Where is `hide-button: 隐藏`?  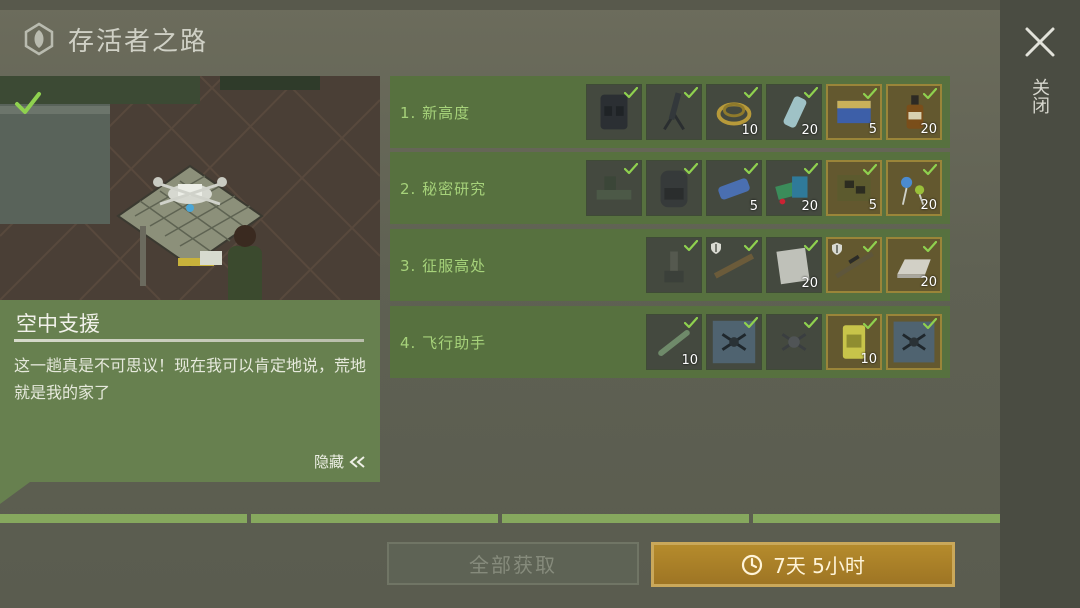
hide-button: 隐藏 is located at coordinates (340, 461).